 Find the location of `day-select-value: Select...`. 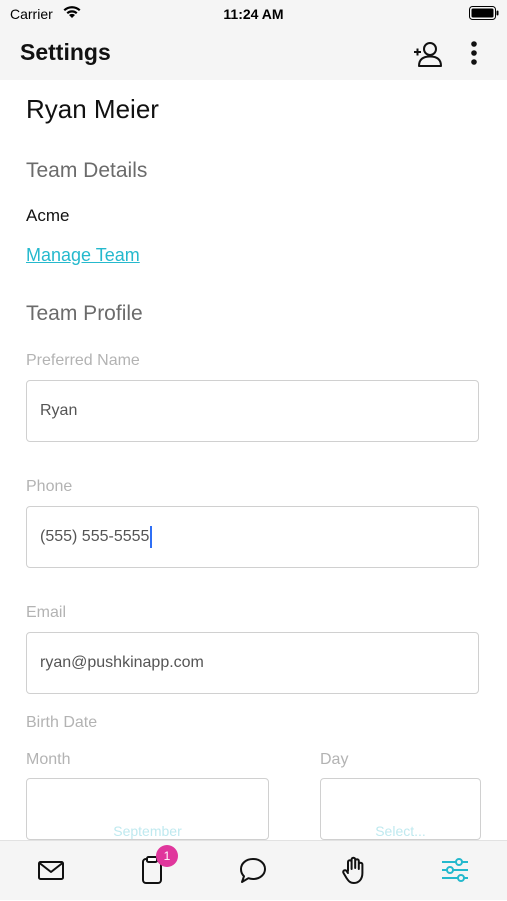

day-select-value: Select... is located at coordinates (400, 831).